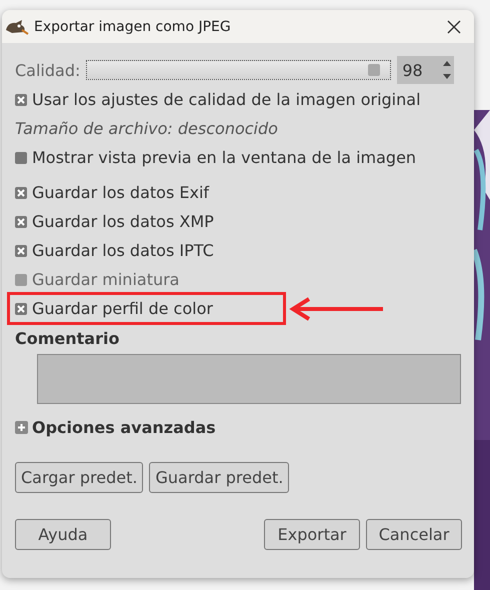 The height and width of the screenshot is (590, 490). Describe the element at coordinates (121, 192) in the screenshot. I see `checkbox-label: Guardar los datos Exif` at that location.